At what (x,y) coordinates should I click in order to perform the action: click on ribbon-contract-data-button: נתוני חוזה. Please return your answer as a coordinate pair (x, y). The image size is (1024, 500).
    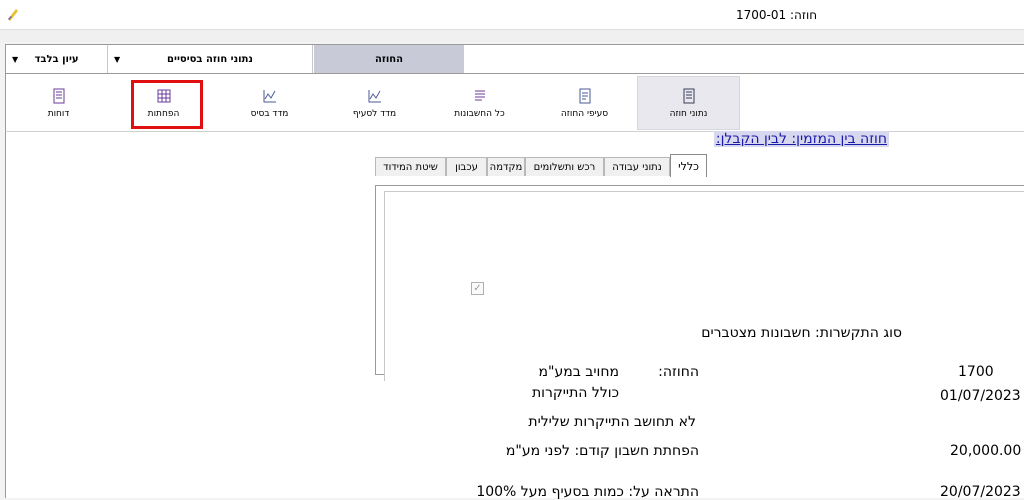
    Looking at the image, I should click on (688, 103).